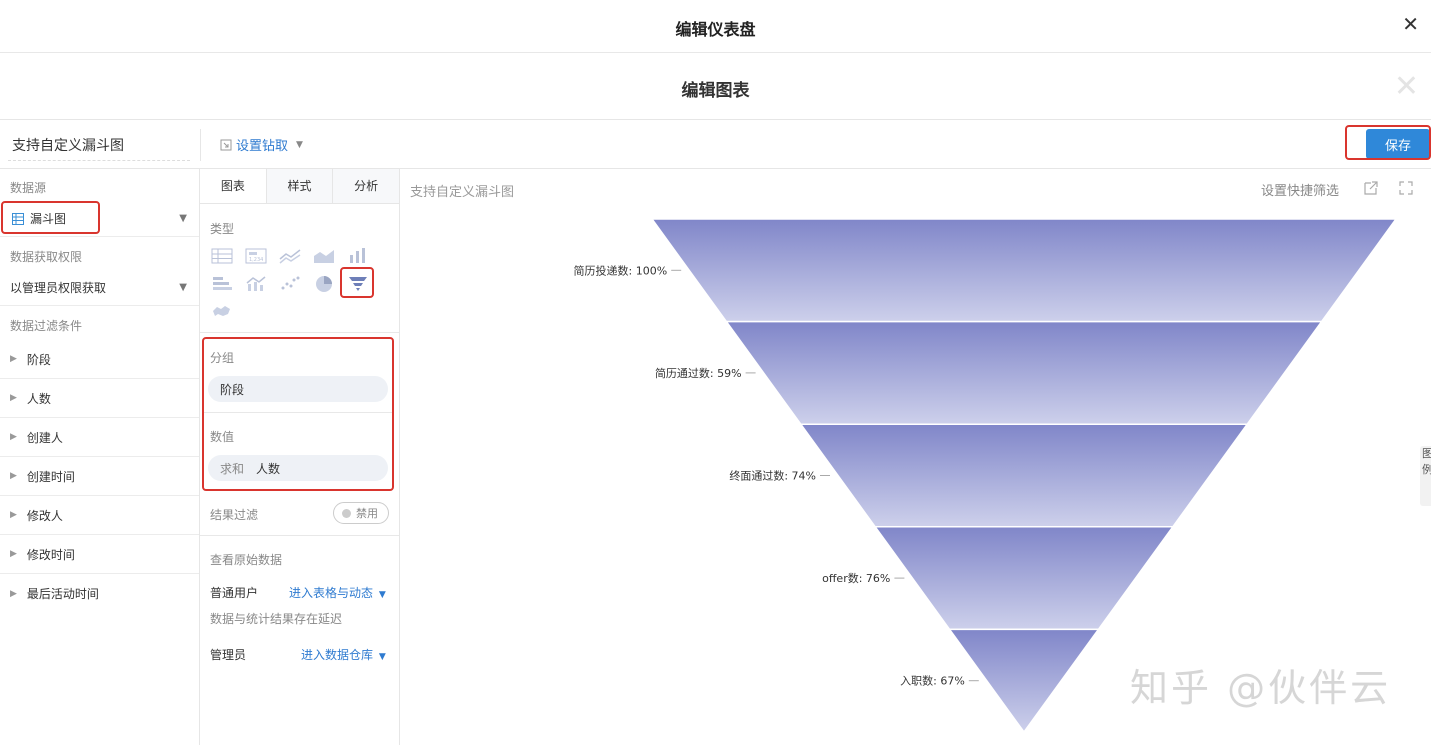 This screenshot has width=1431, height=745. I want to click on field-label: 创建时间, so click(50, 476).